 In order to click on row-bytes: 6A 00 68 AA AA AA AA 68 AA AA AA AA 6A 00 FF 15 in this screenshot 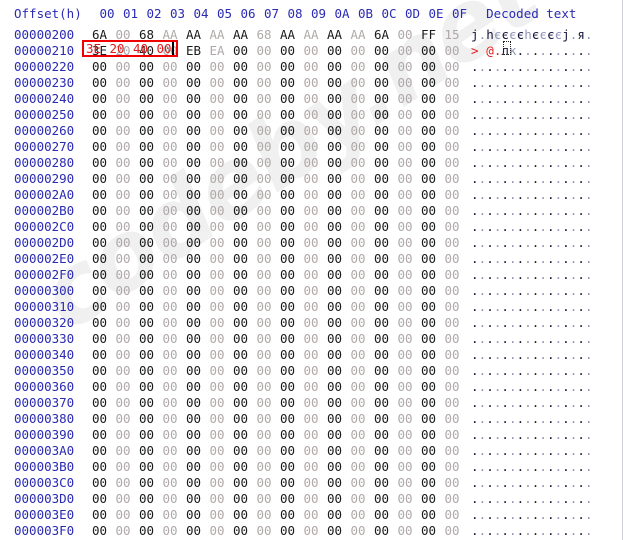, I will do `click(280, 35)`.